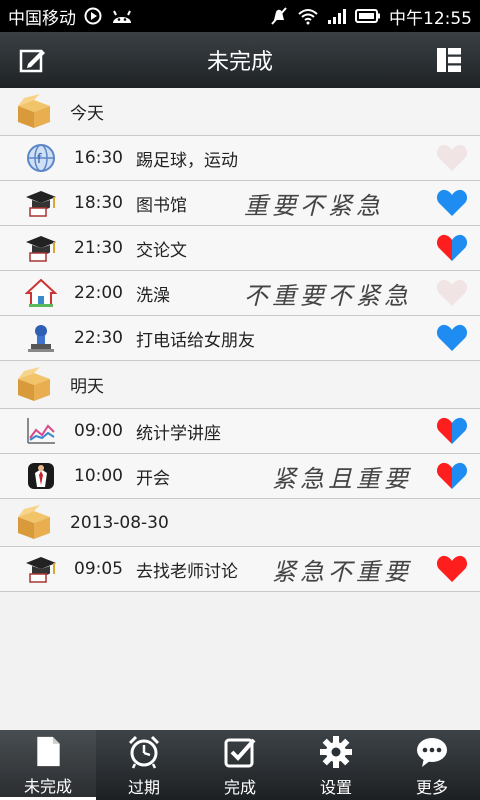 This screenshot has width=480, height=800. I want to click on item-time: 22:00, so click(98, 293).